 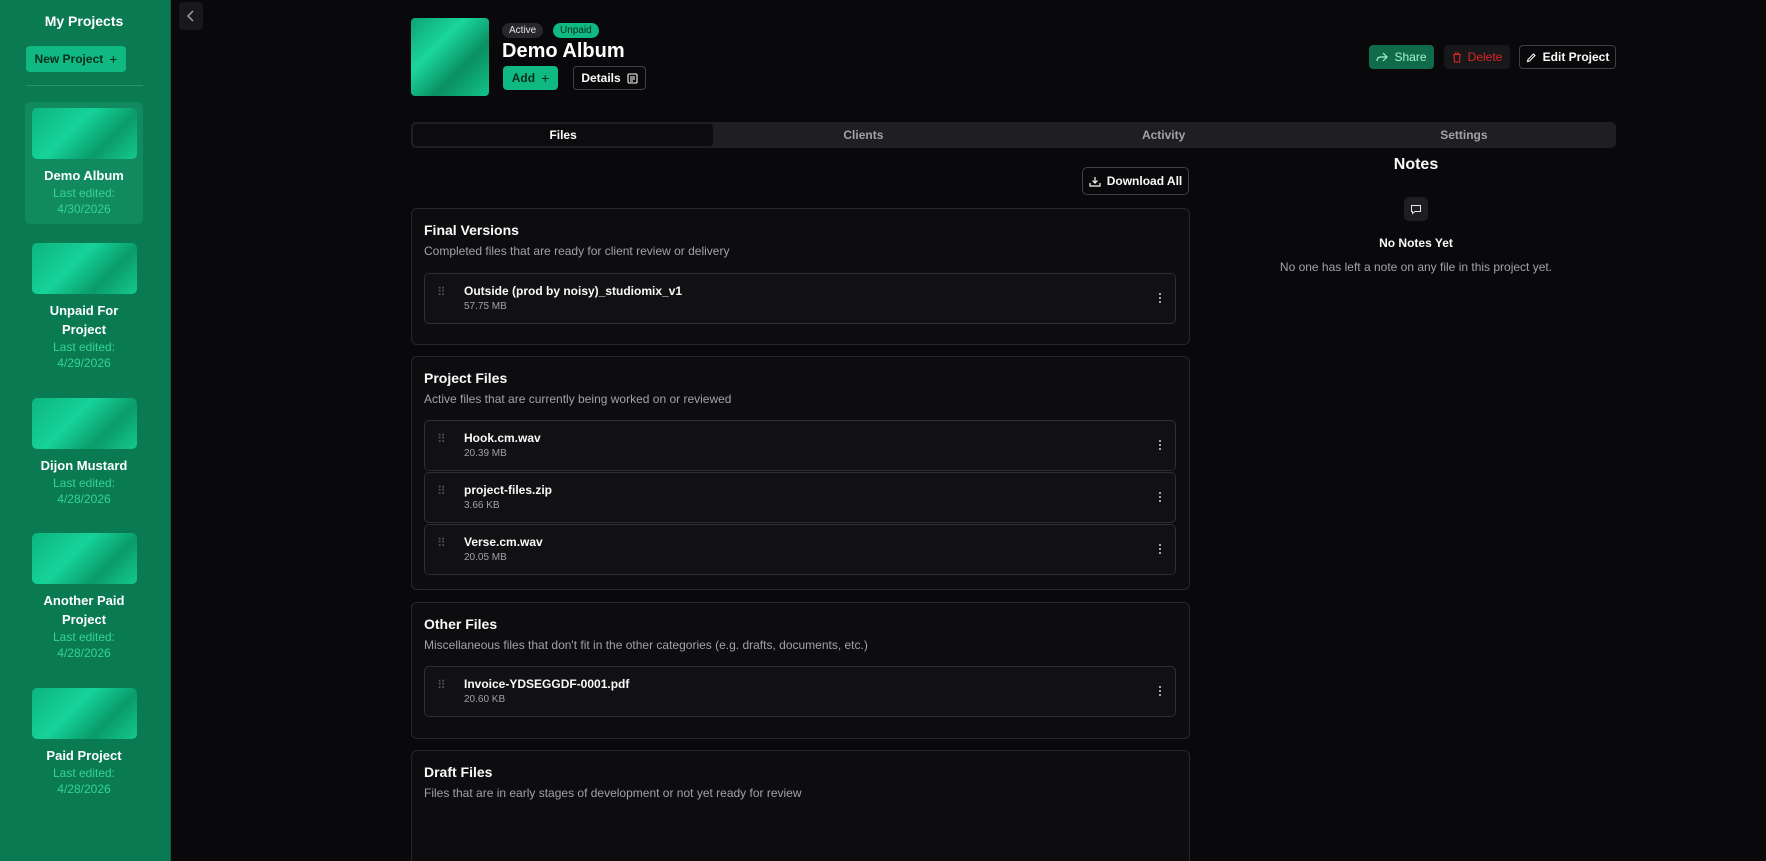 I want to click on details-button: Details, so click(x=609, y=78).